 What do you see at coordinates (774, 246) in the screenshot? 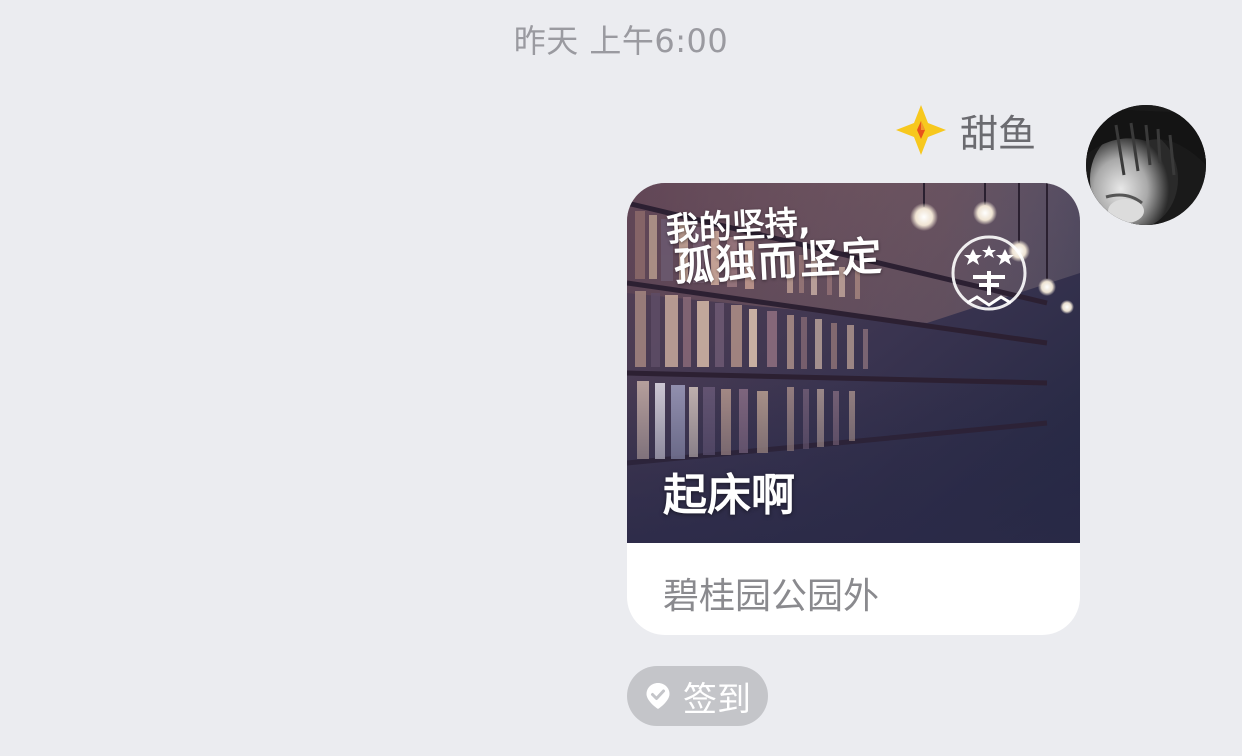
I see `poster-title: 我的坚持, 孤独而坚定` at bounding box center [774, 246].